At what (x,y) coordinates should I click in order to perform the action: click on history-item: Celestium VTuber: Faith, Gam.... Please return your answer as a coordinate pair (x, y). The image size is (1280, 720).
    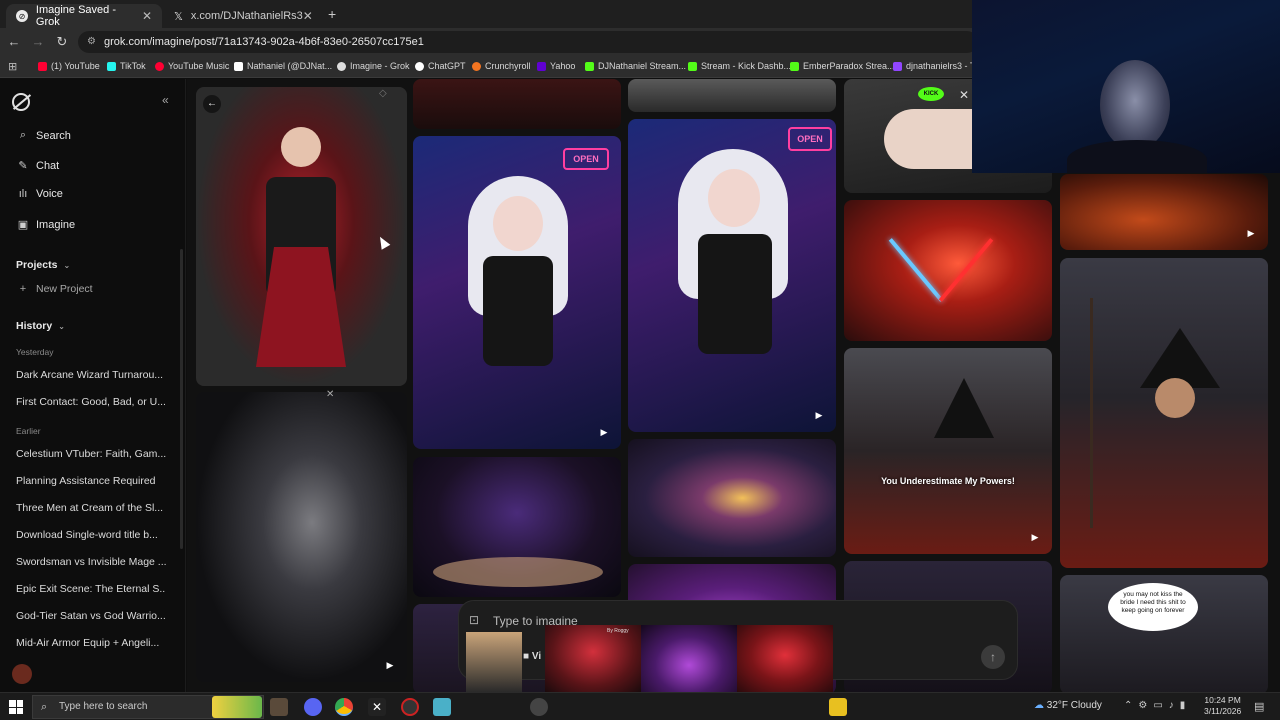
    Looking at the image, I should click on (91, 454).